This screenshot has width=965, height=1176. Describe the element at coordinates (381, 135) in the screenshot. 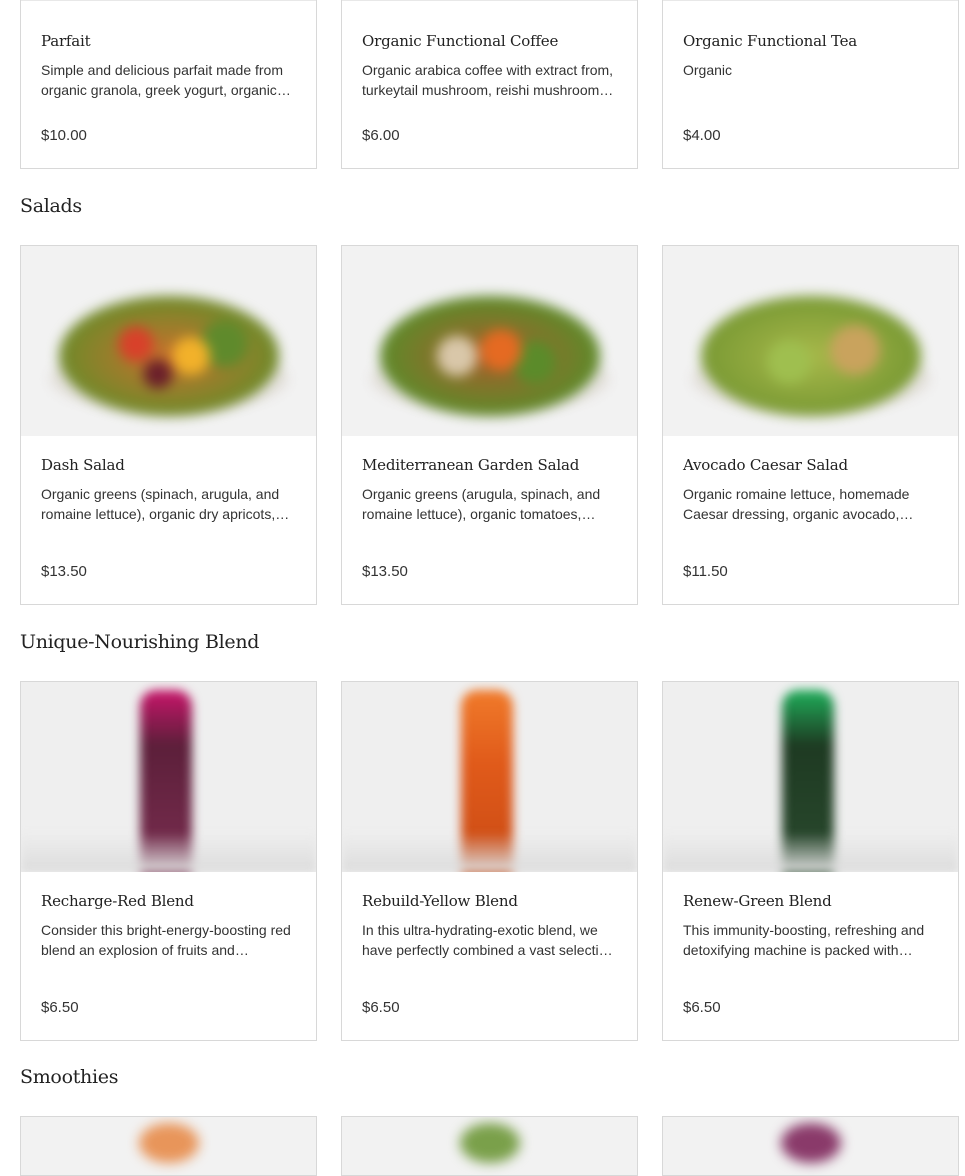

I see `item-price: $6.00` at that location.